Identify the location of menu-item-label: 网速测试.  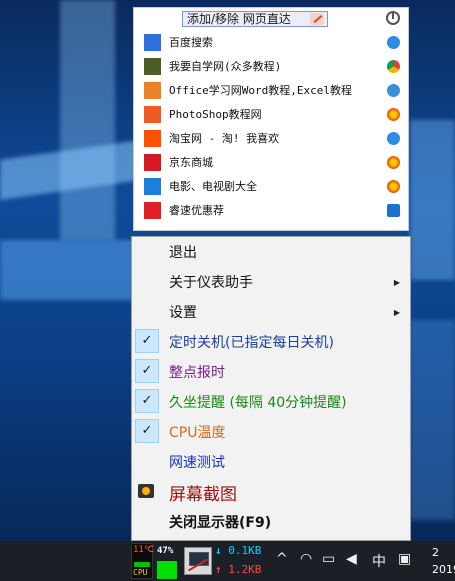
(197, 463).